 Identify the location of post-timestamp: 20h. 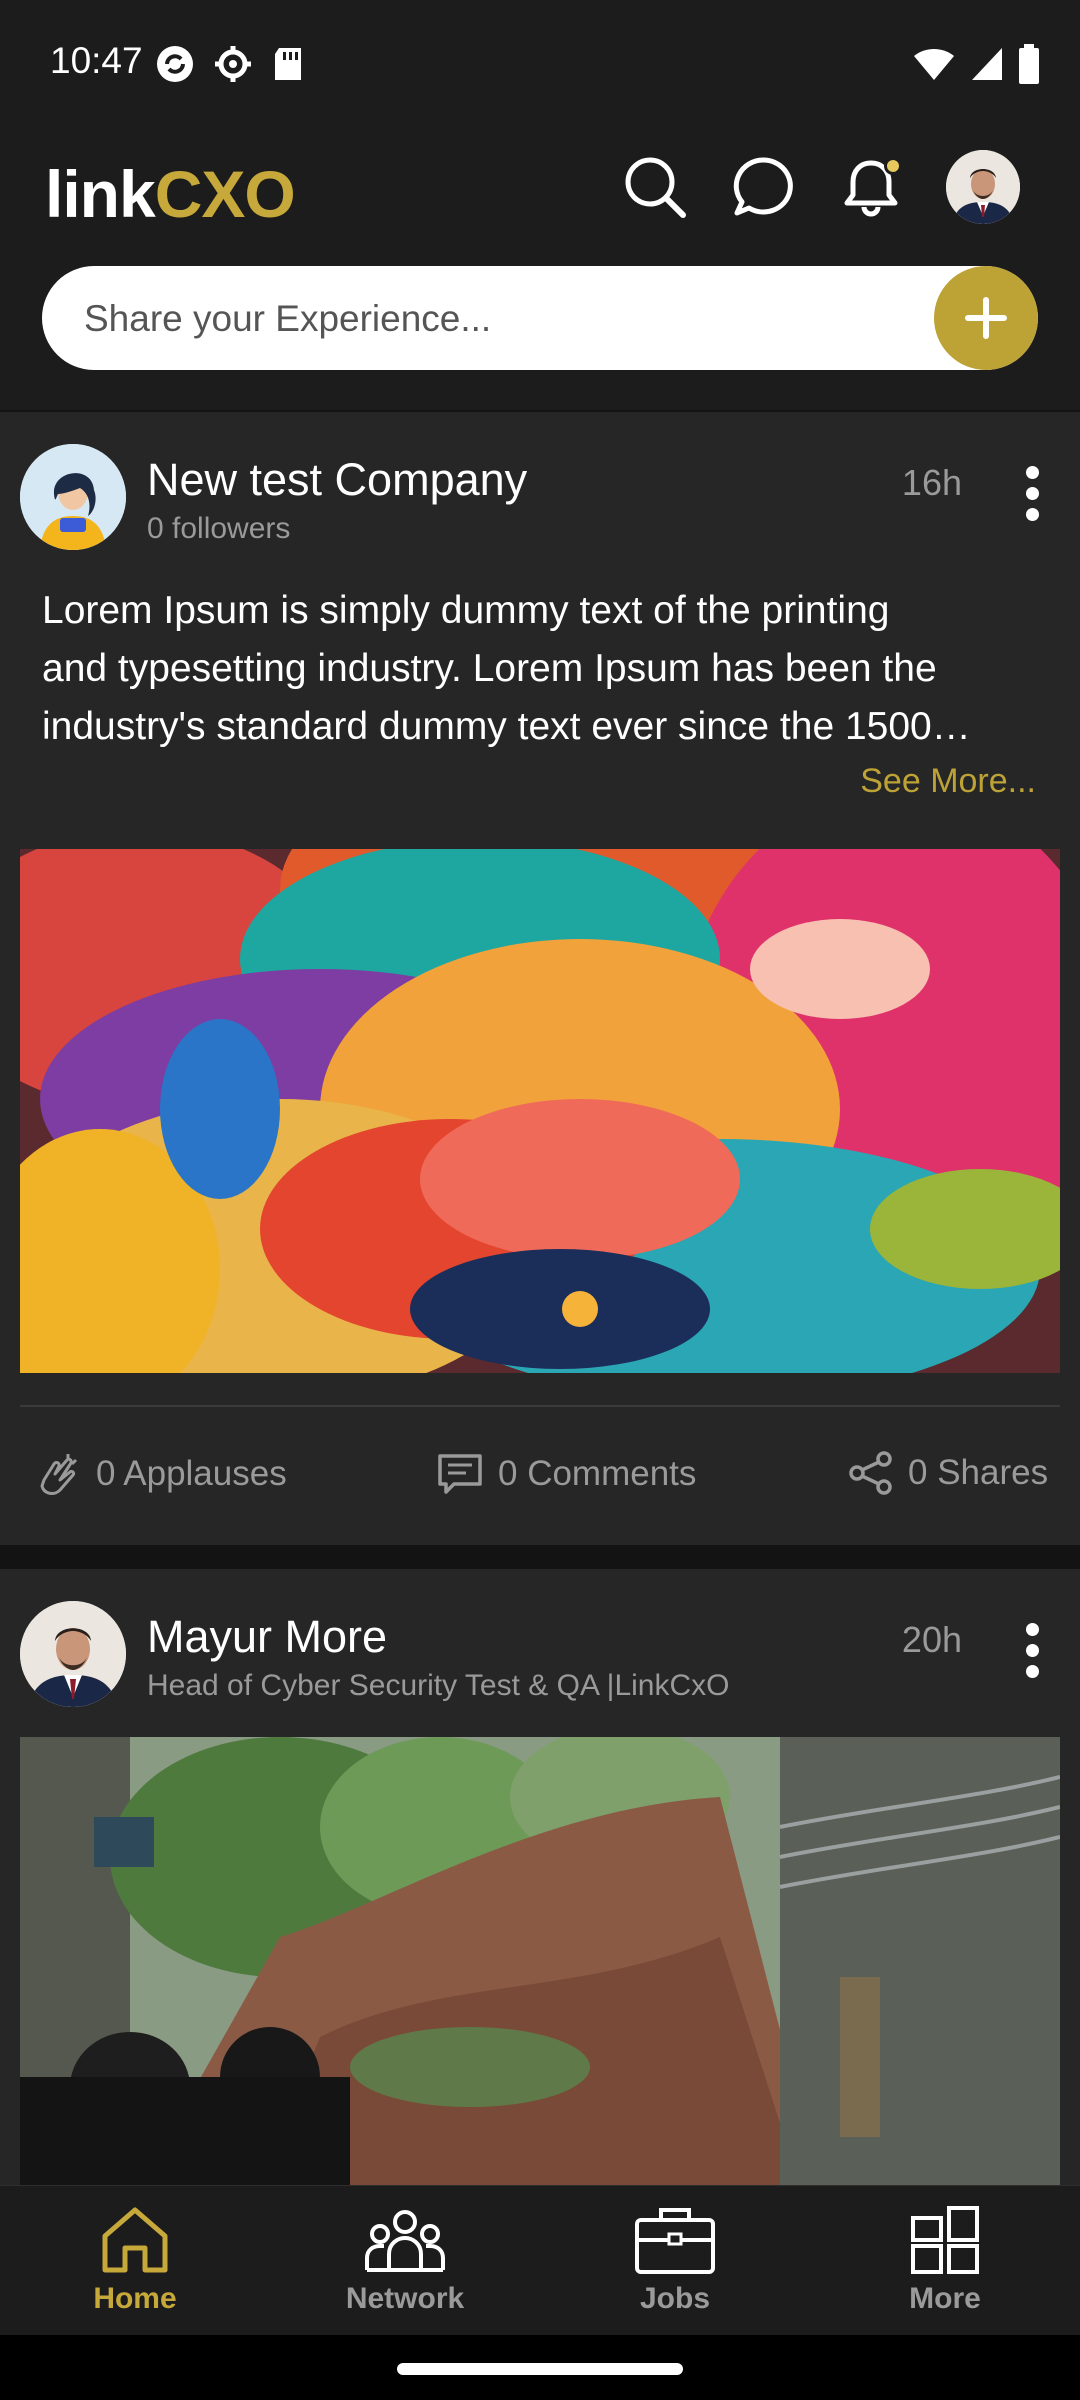
(931, 1639).